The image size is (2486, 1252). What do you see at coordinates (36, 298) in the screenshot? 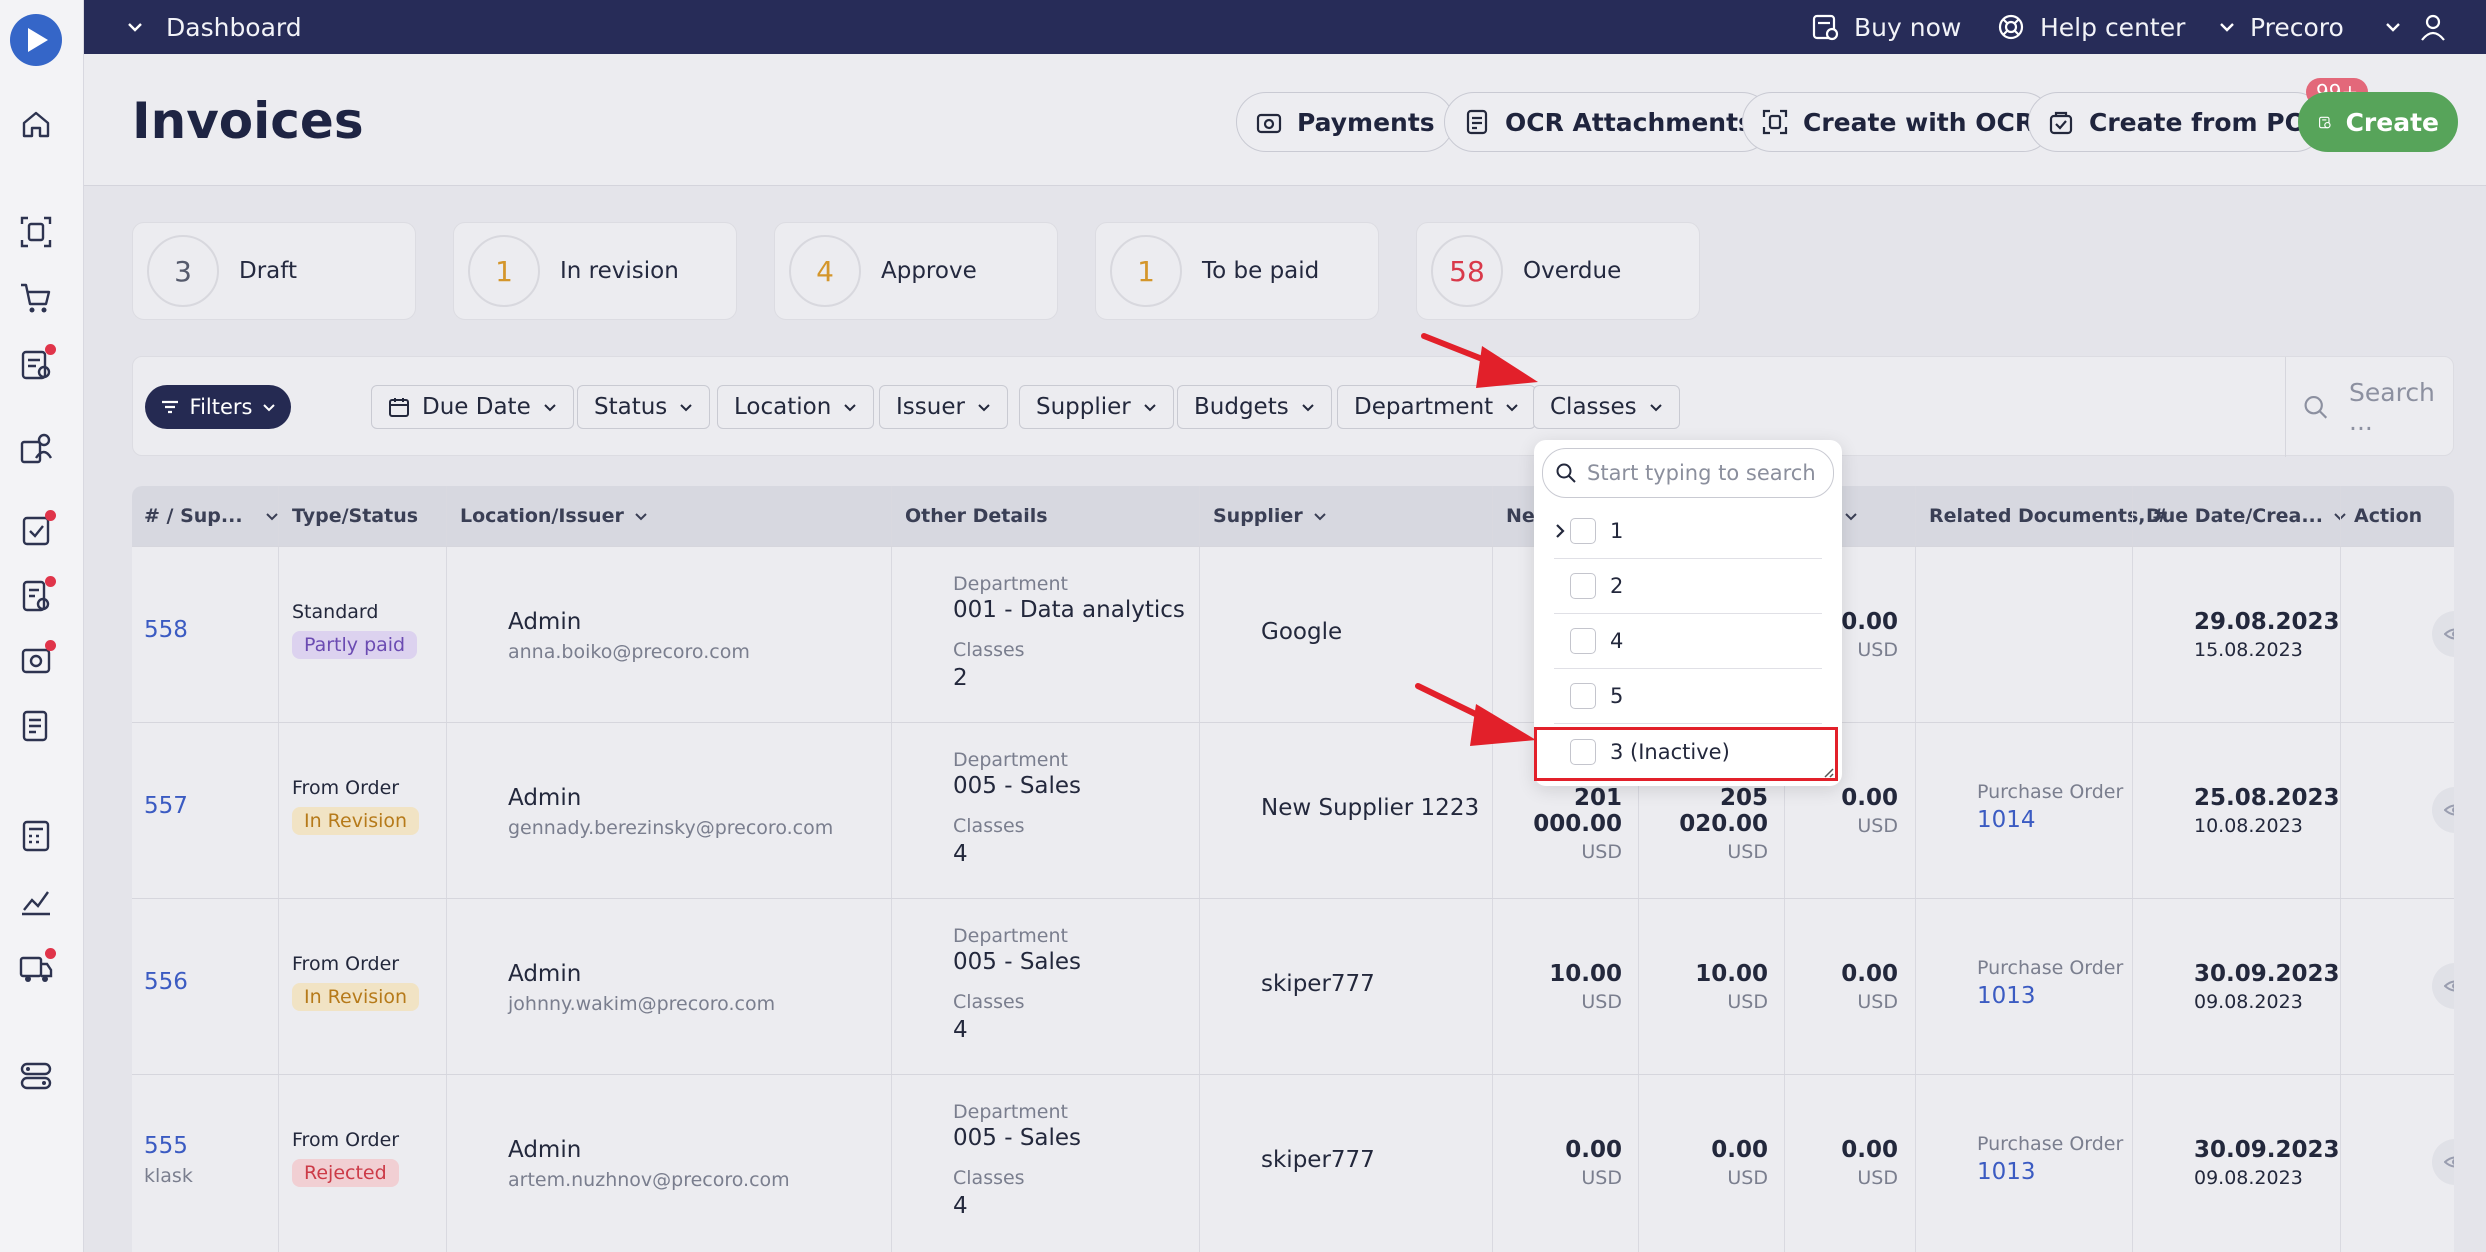
I see `cart-icon` at bounding box center [36, 298].